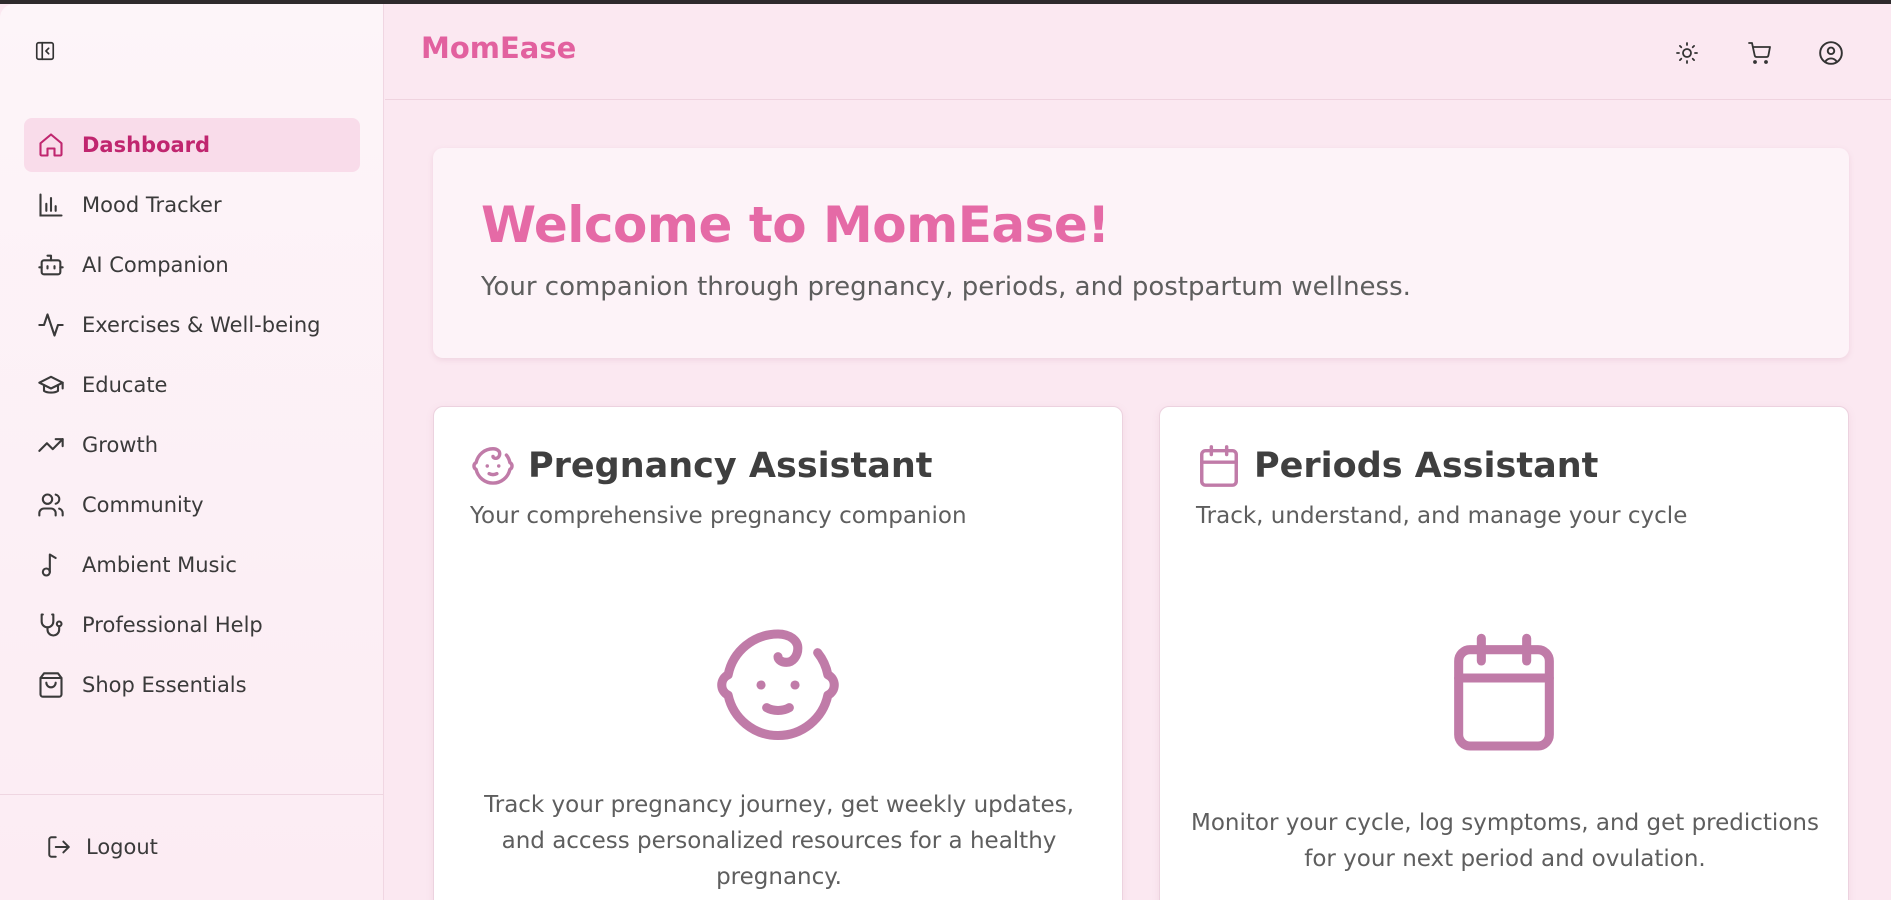 The width and height of the screenshot is (1891, 900). Describe the element at coordinates (152, 205) in the screenshot. I see `sidebar-item-label: Mood Tracker` at that location.